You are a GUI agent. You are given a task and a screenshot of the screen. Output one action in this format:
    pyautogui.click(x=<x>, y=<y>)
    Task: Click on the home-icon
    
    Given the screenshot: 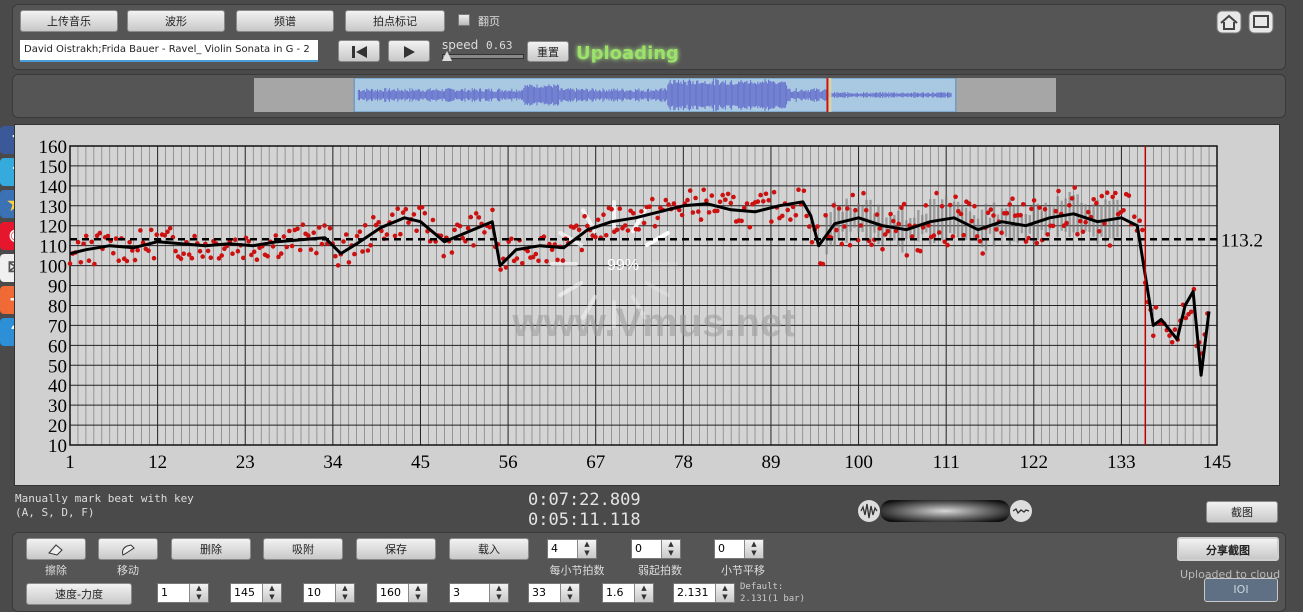 What is the action you would take?
    pyautogui.click(x=1229, y=22)
    